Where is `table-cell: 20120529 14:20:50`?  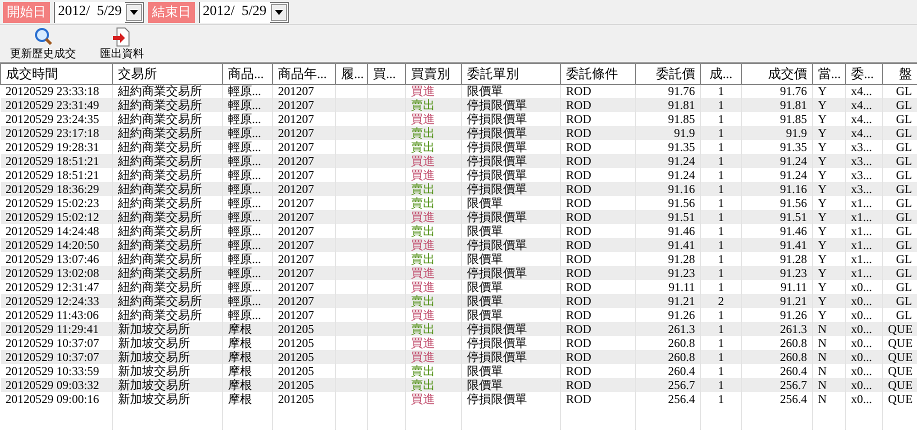
table-cell: 20120529 14:20:50 is located at coordinates (56, 245).